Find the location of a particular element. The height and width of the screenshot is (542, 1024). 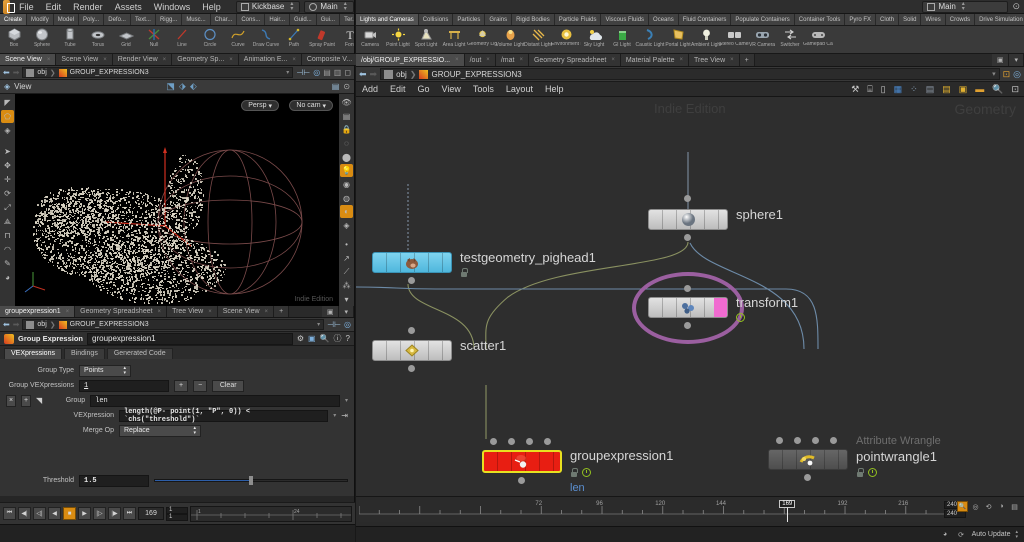

help-icon: ◎ is located at coordinates (316, 72).